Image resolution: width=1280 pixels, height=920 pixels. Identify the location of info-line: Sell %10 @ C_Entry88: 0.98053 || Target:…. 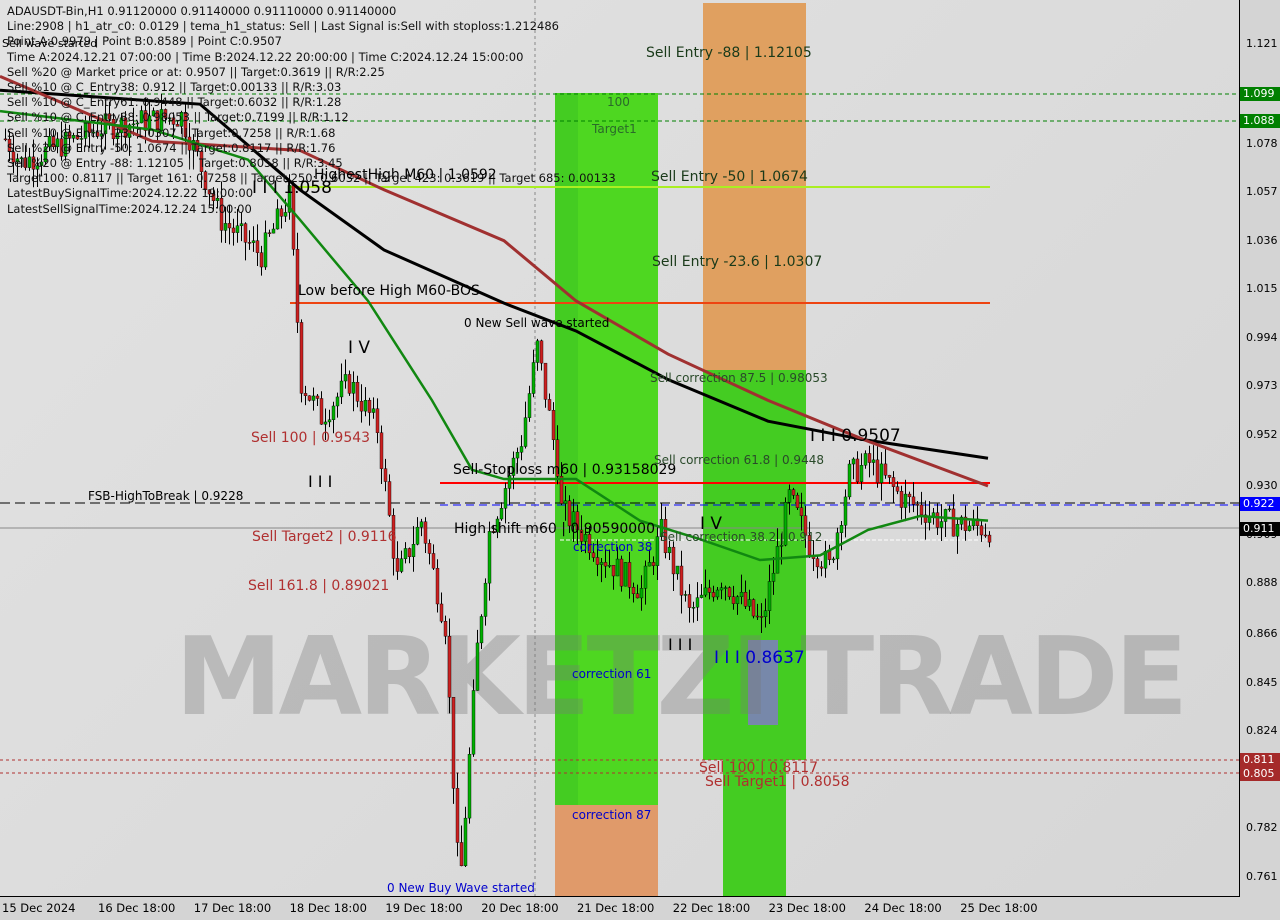
(178, 117).